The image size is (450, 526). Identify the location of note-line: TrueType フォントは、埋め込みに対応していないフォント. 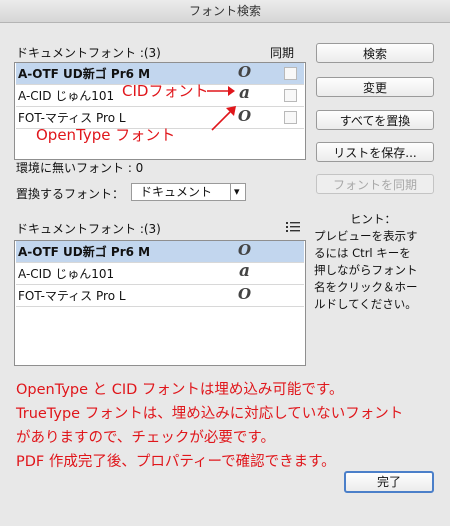
(210, 414).